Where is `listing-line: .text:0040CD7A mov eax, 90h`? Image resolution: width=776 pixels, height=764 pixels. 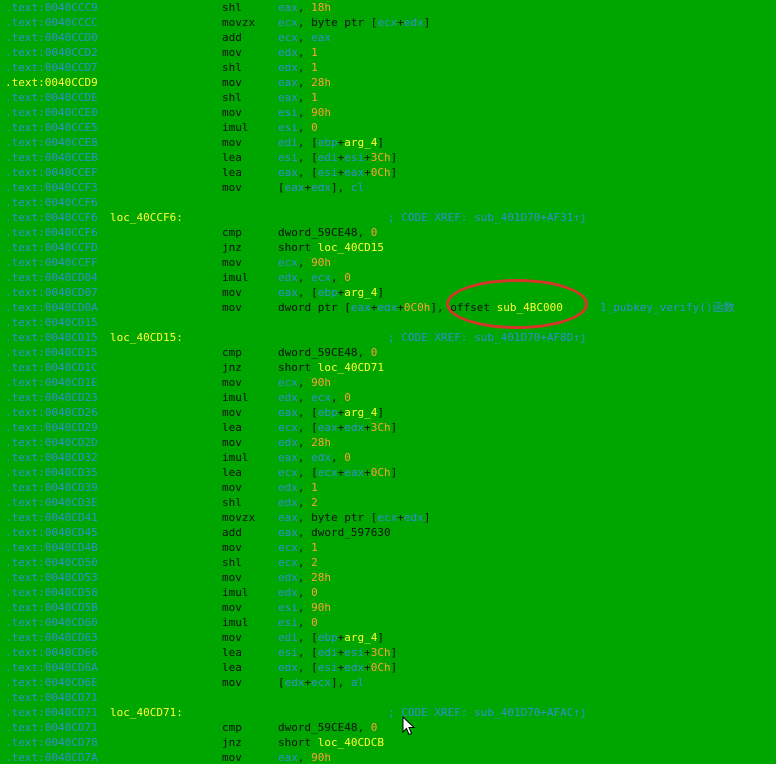 listing-line: .text:0040CD7A mov eax, 90h is located at coordinates (388, 757).